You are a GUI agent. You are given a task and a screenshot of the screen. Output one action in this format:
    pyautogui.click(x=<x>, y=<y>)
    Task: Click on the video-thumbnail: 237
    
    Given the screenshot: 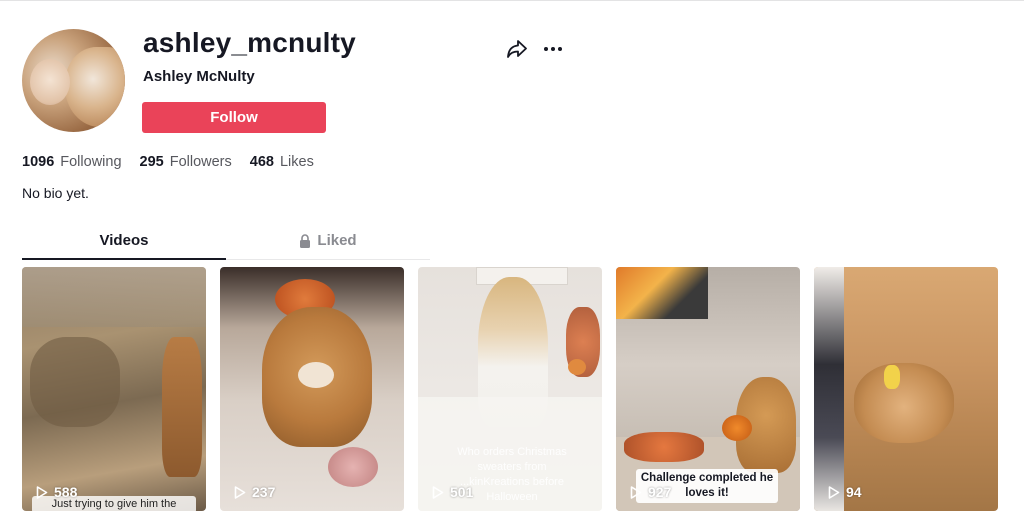 What is the action you would take?
    pyautogui.click(x=312, y=389)
    